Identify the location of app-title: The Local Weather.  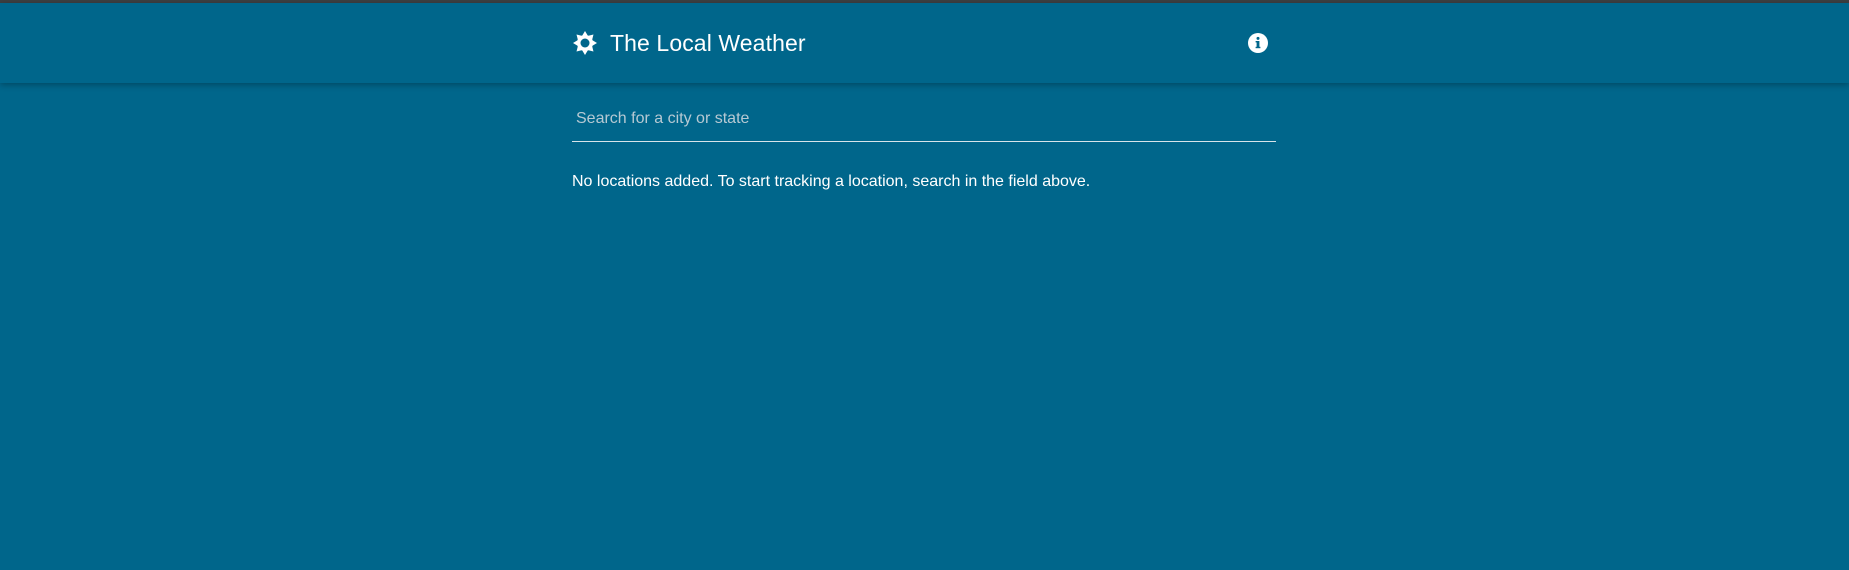
(708, 42).